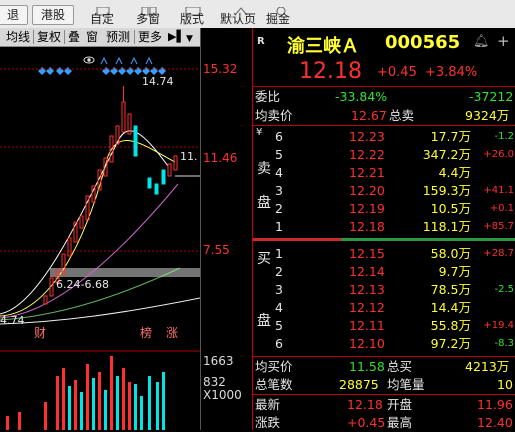 The height and width of the screenshot is (432, 515). What do you see at coordinates (216, 250) in the screenshot?
I see `axis-low-label: 7.55` at bounding box center [216, 250].